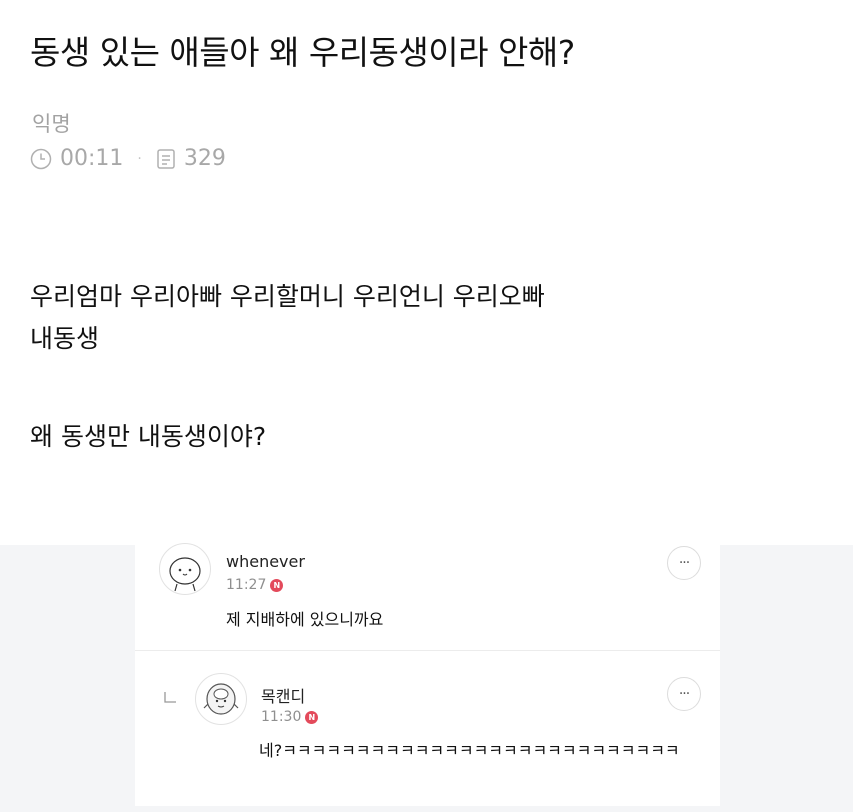 This screenshot has width=853, height=812. Describe the element at coordinates (283, 695) in the screenshot. I see `comment-username: 목캔디` at that location.